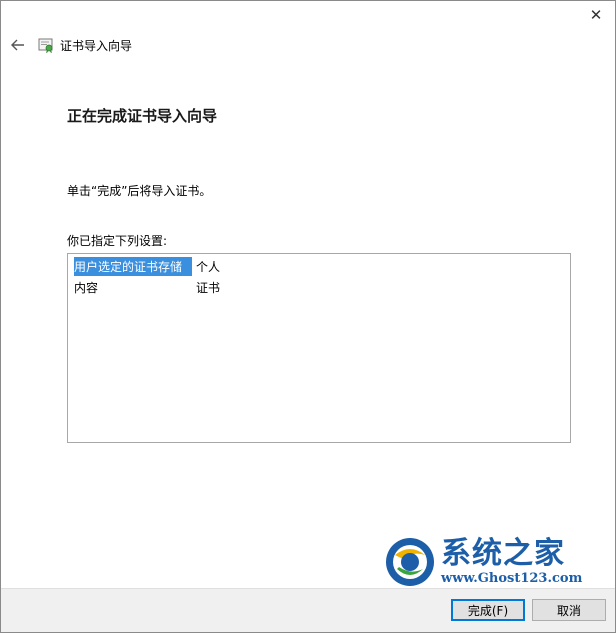 The height and width of the screenshot is (633, 616). I want to click on settings-row: 用户选定的证书存储 个人, so click(147, 266).